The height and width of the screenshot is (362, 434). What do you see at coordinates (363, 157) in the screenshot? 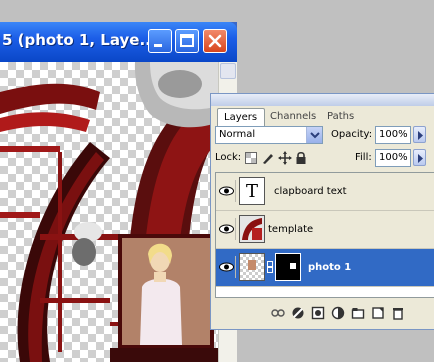
I see `fill-label: Fill:` at bounding box center [363, 157].